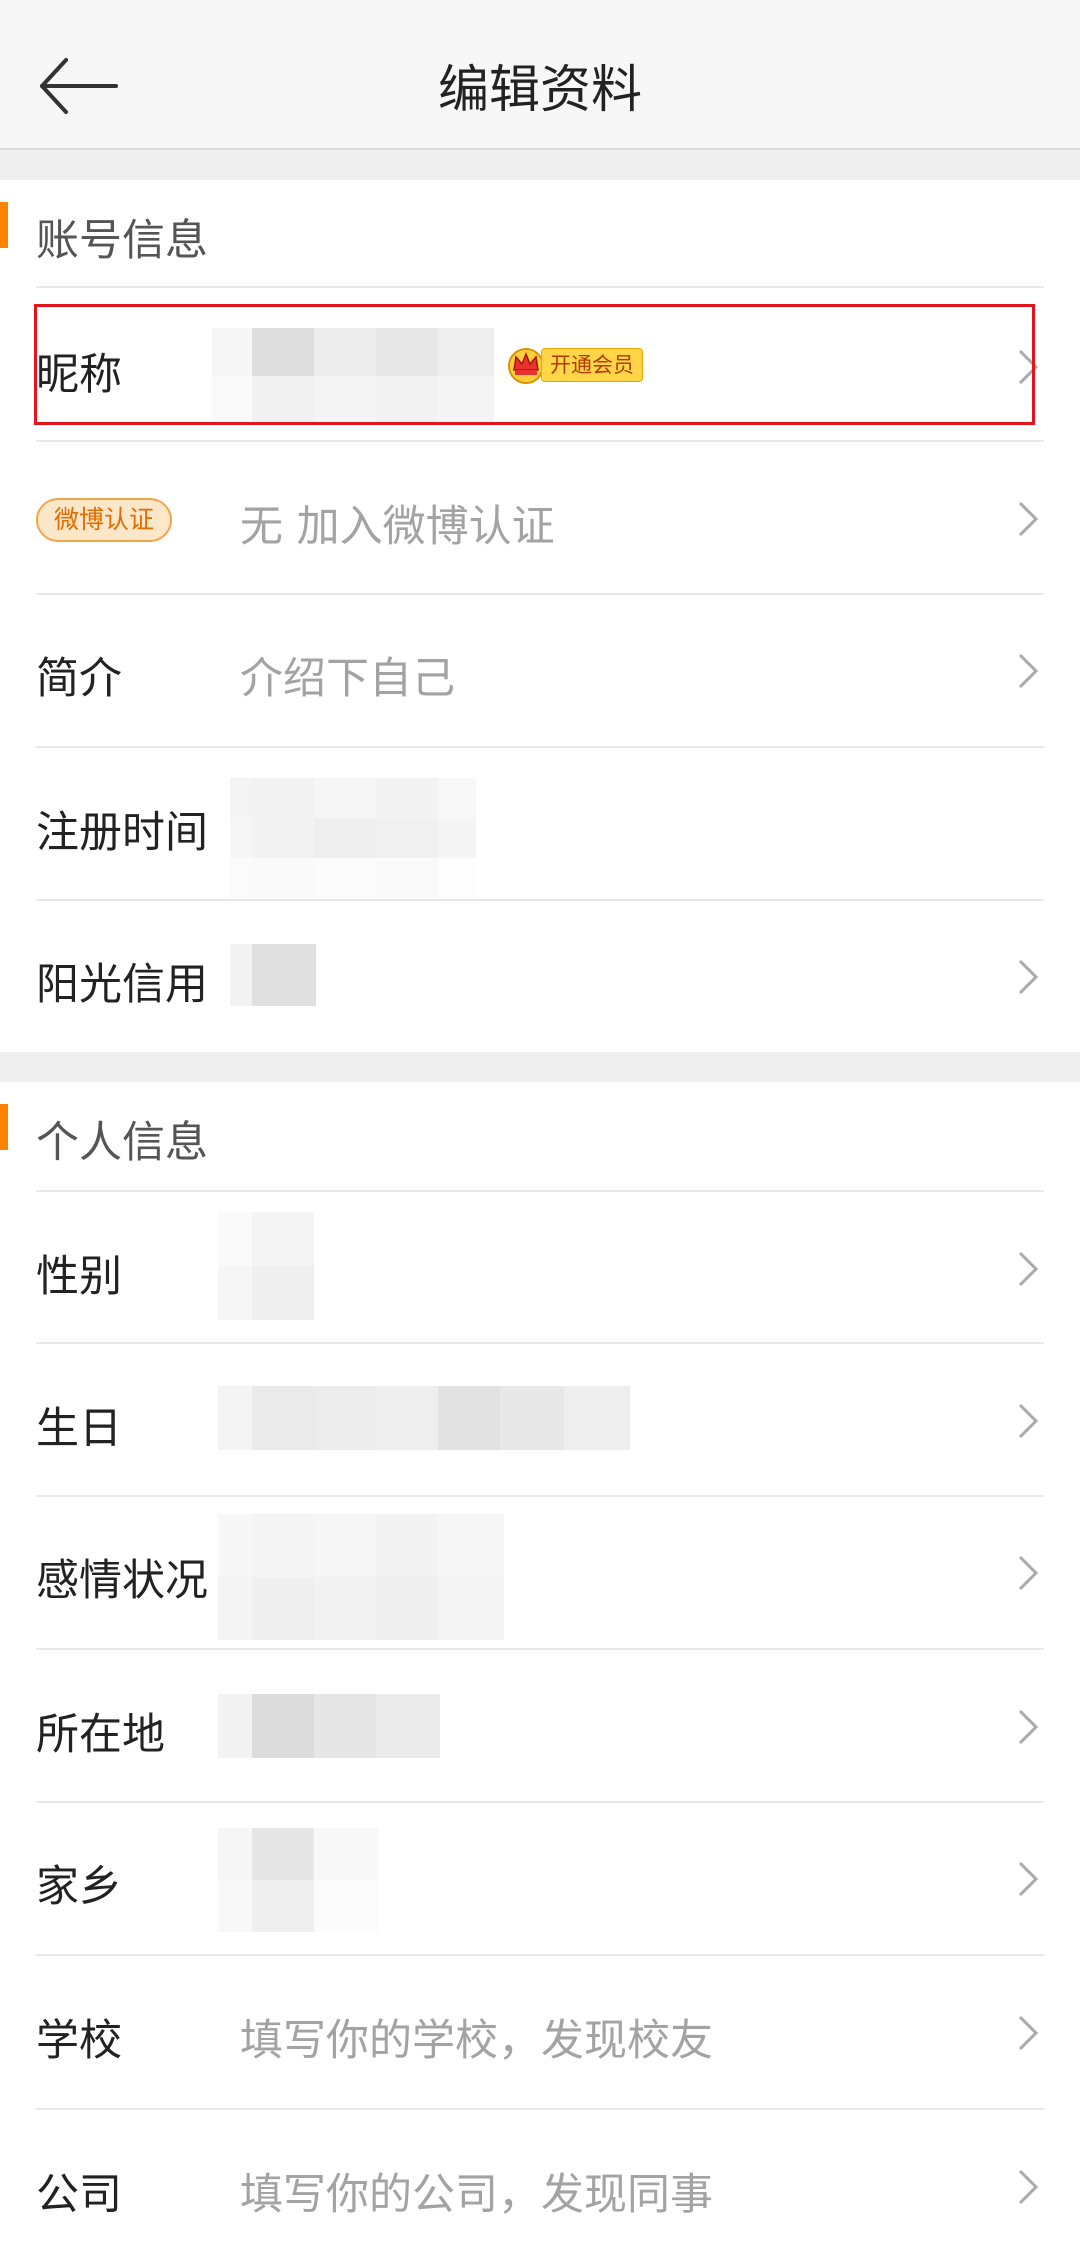 This screenshot has height=2264, width=1080. Describe the element at coordinates (540, 1728) in the screenshot. I see `location-row: 所在地` at that location.